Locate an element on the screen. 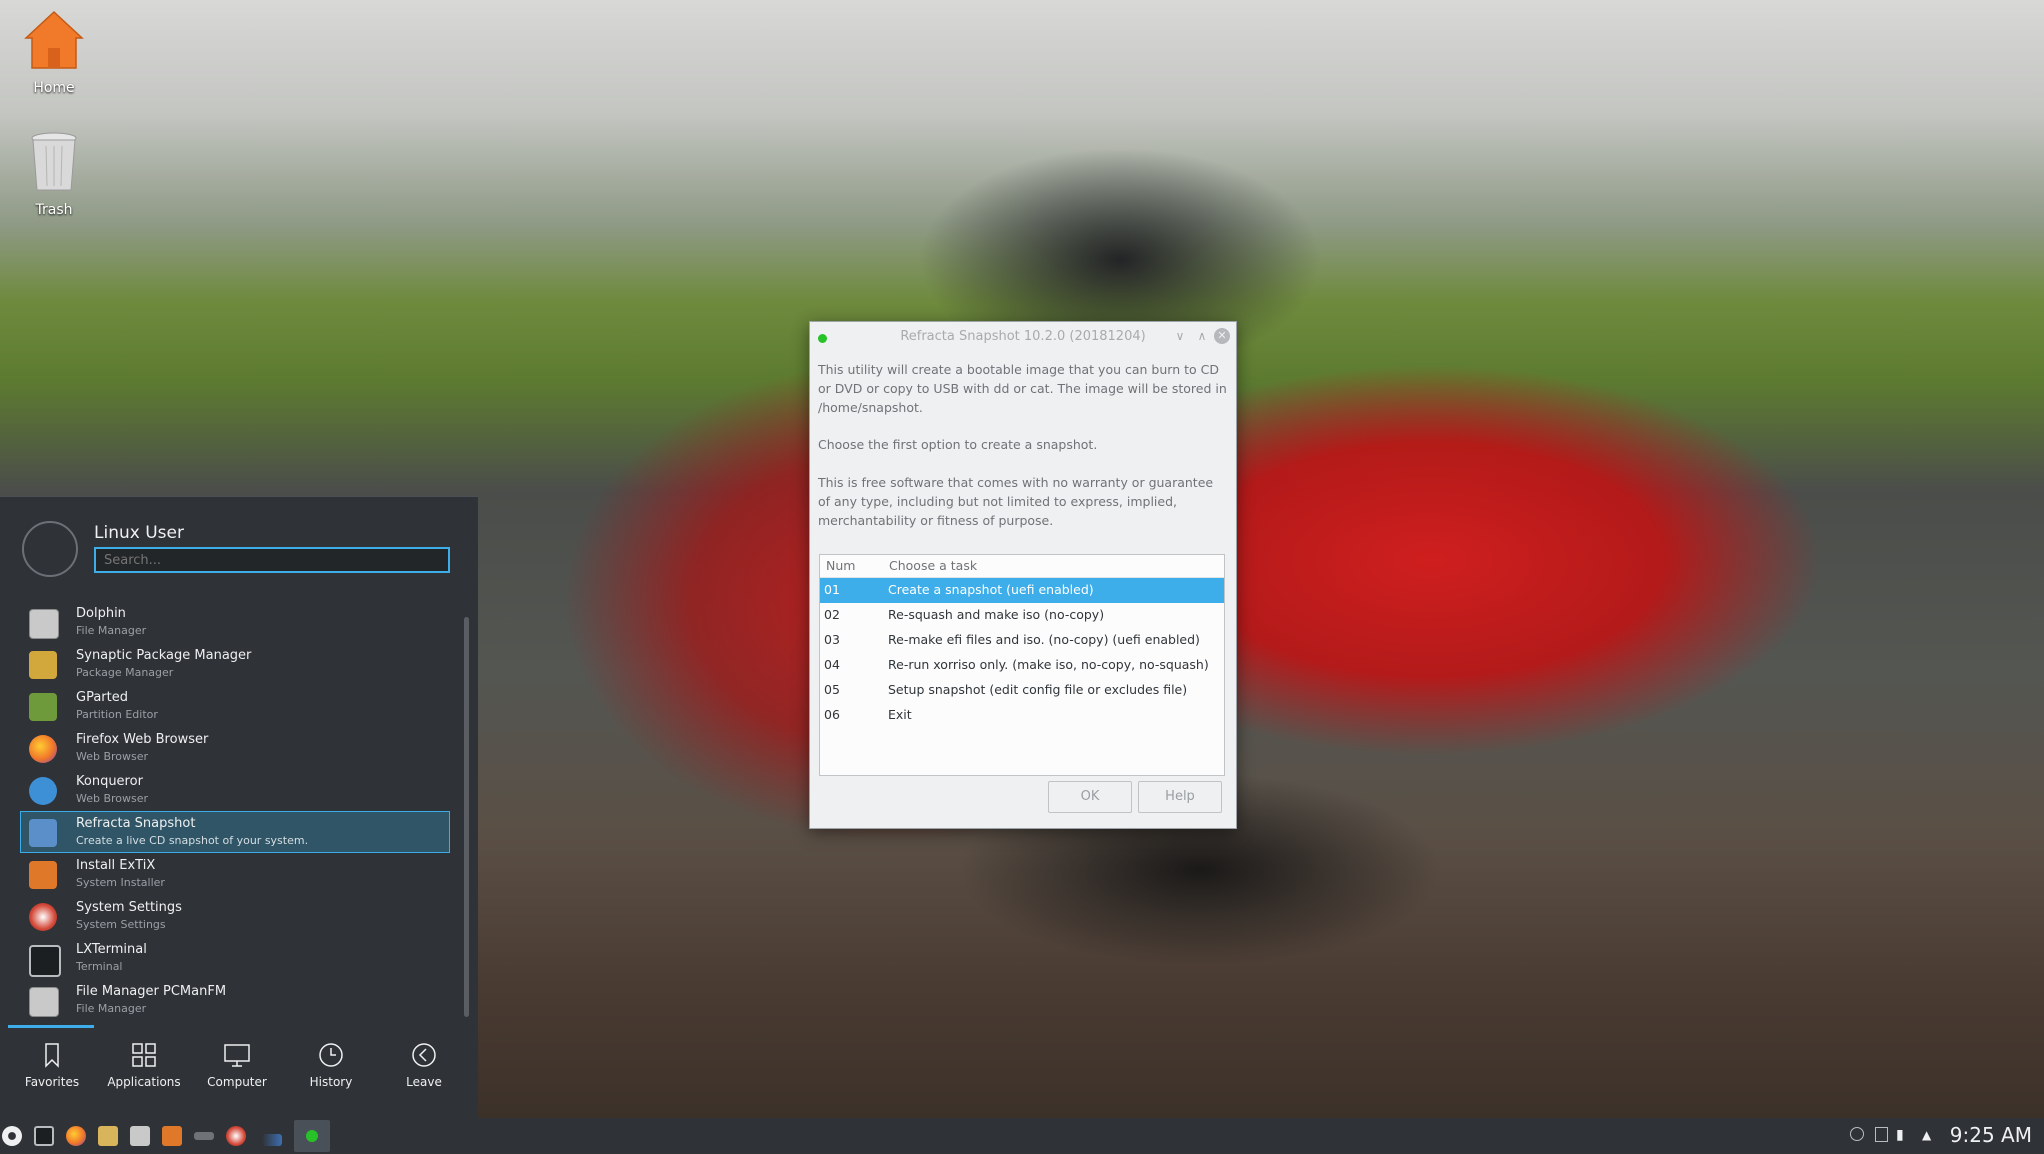 The image size is (2044, 1154). app-name: Install ExTiX is located at coordinates (116, 865).